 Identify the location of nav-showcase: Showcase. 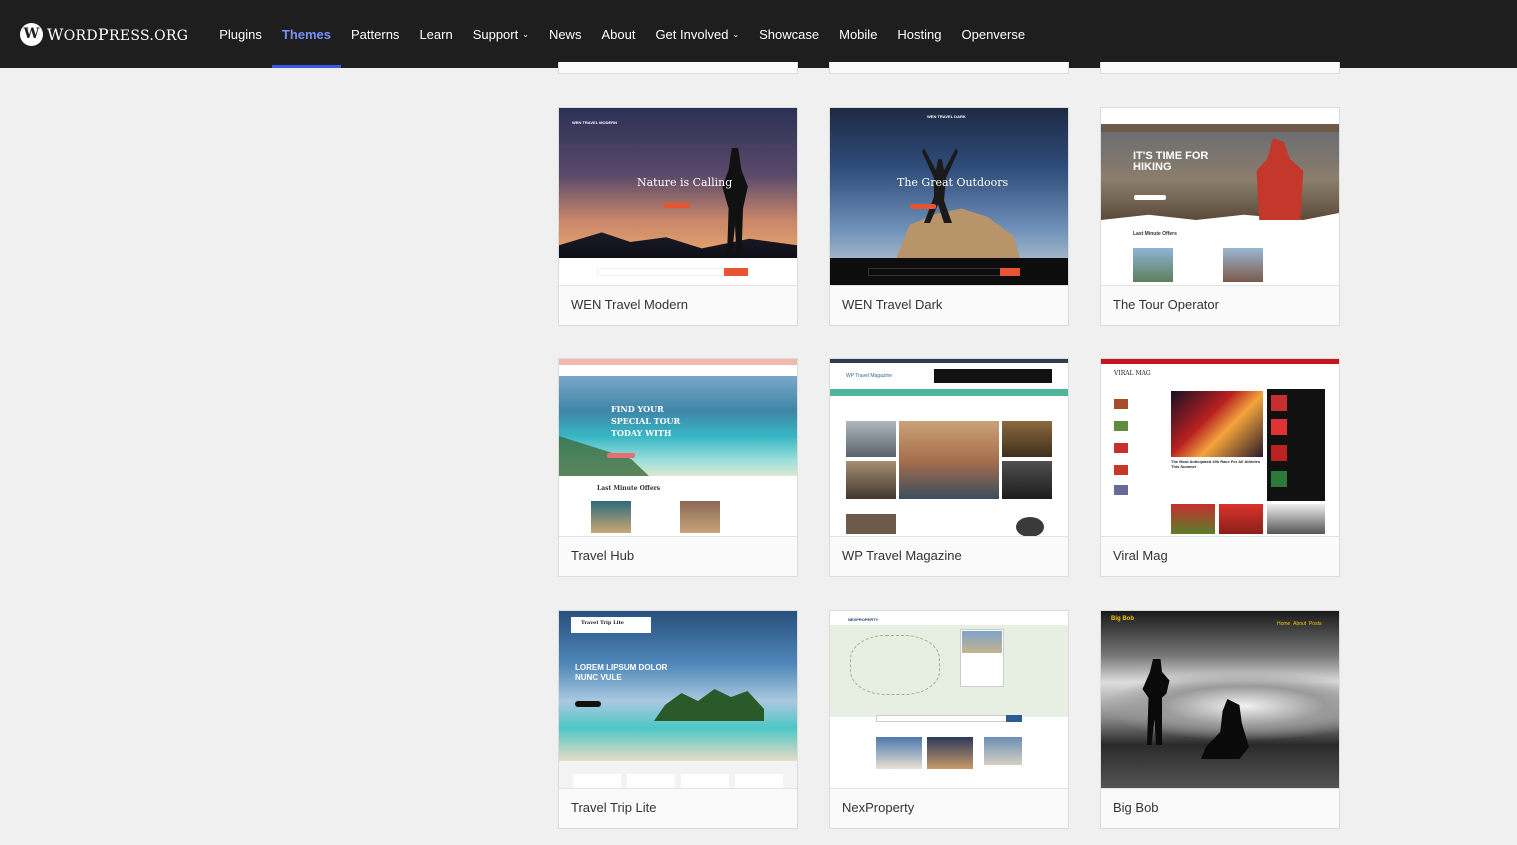
(789, 34).